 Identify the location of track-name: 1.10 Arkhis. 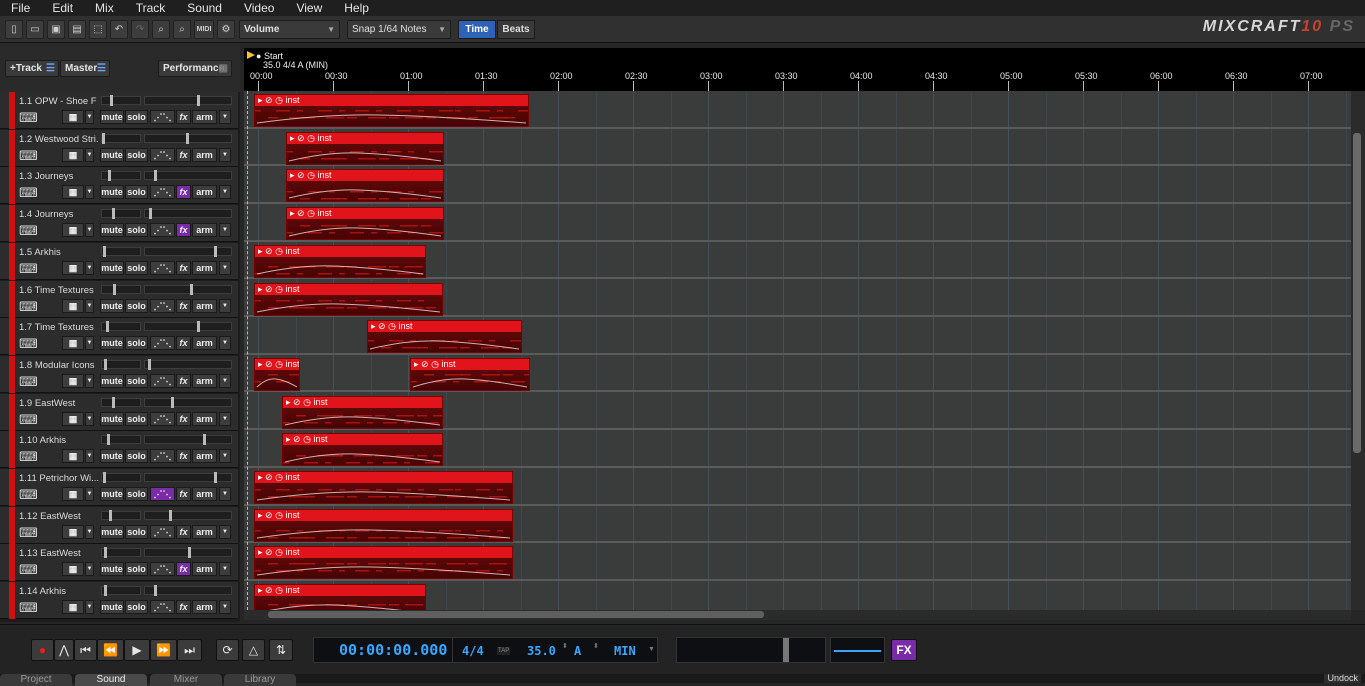
(59, 440).